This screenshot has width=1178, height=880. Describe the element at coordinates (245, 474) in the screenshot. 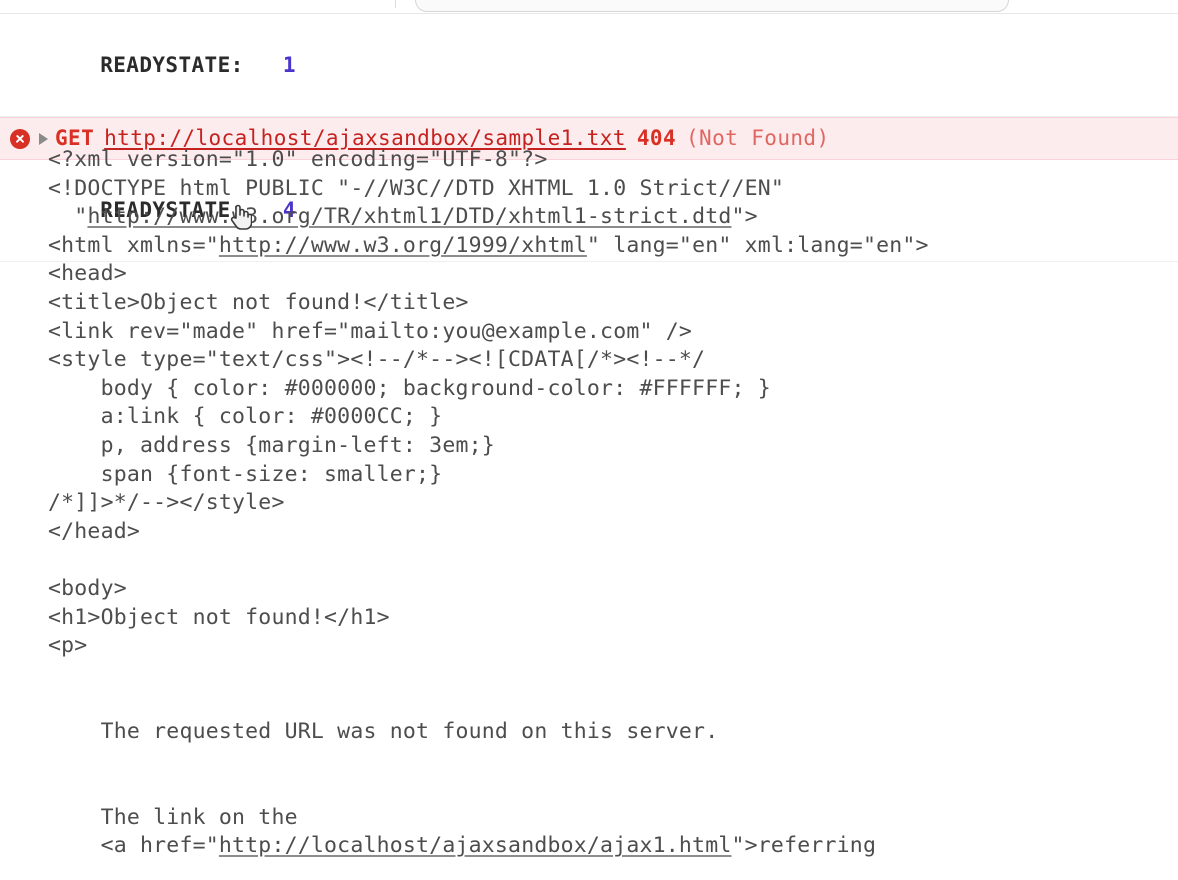

I see `source-line: span {font-size: smaller;}` at that location.